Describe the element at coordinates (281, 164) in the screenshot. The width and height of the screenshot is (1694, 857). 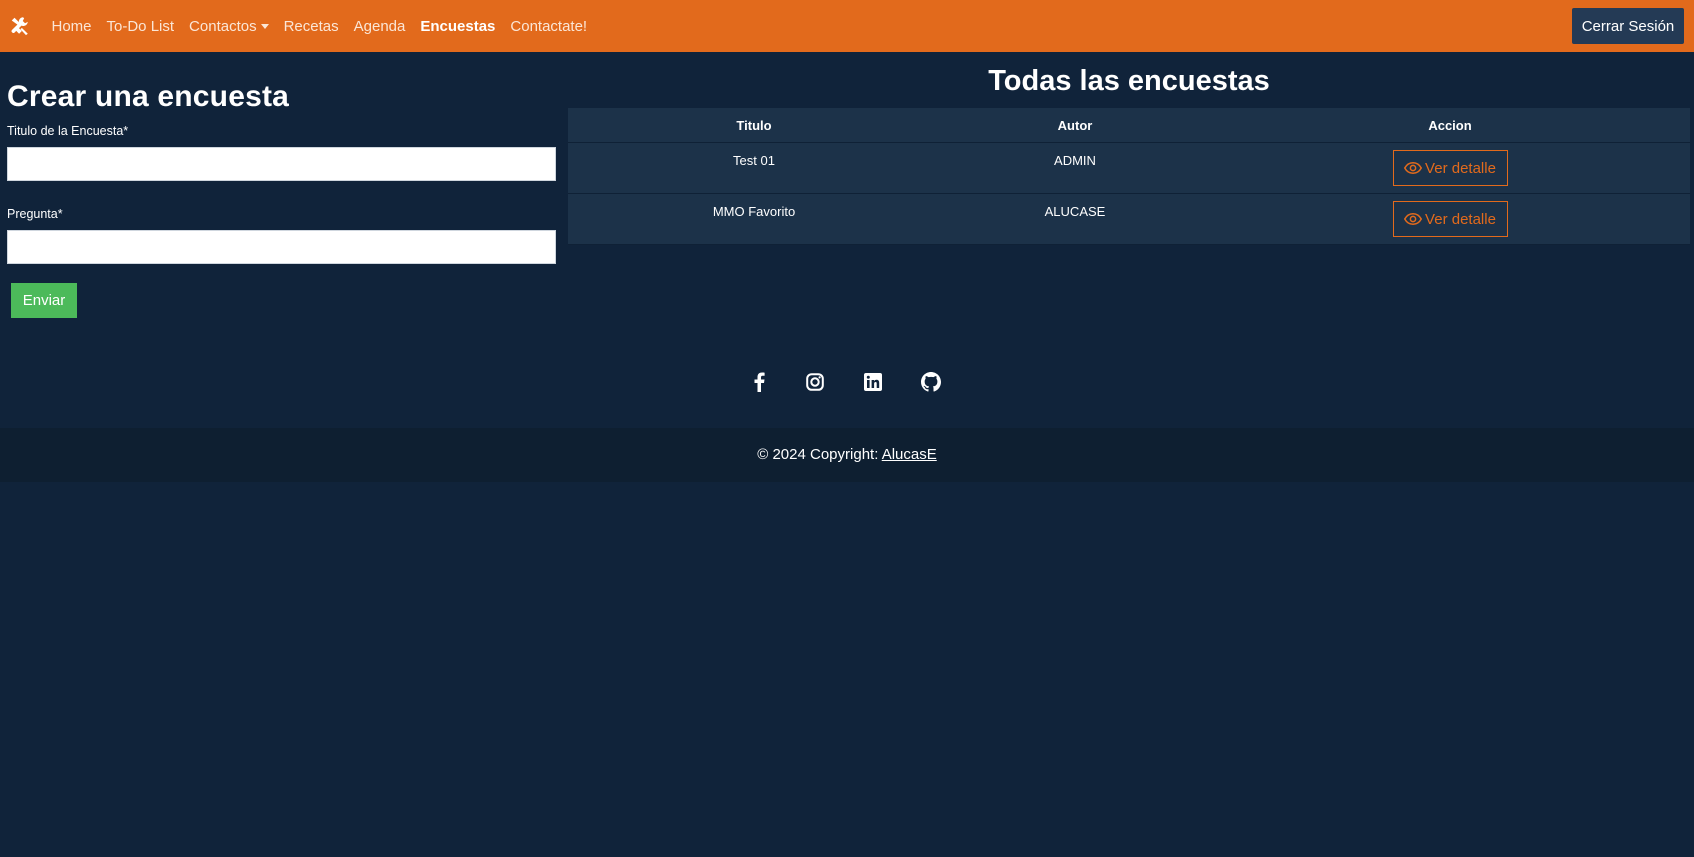
I see `survey-title-input` at that location.